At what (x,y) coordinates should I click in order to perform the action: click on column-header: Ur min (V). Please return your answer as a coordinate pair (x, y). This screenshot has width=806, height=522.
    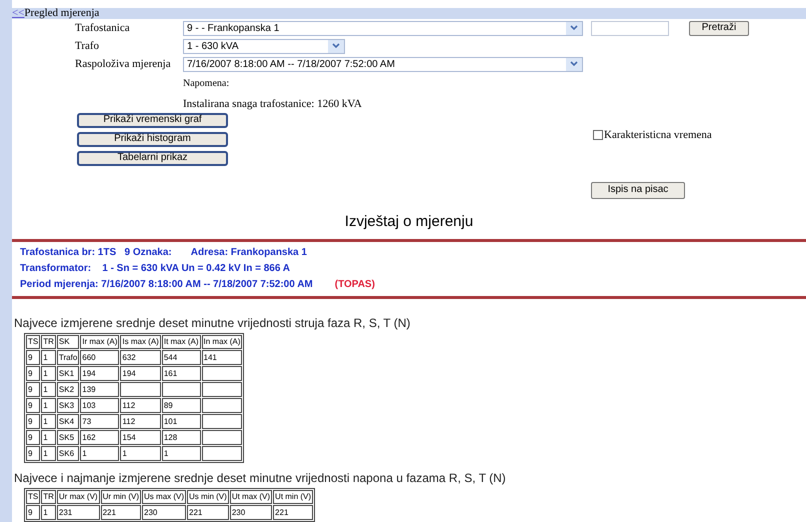
    Looking at the image, I should click on (121, 497).